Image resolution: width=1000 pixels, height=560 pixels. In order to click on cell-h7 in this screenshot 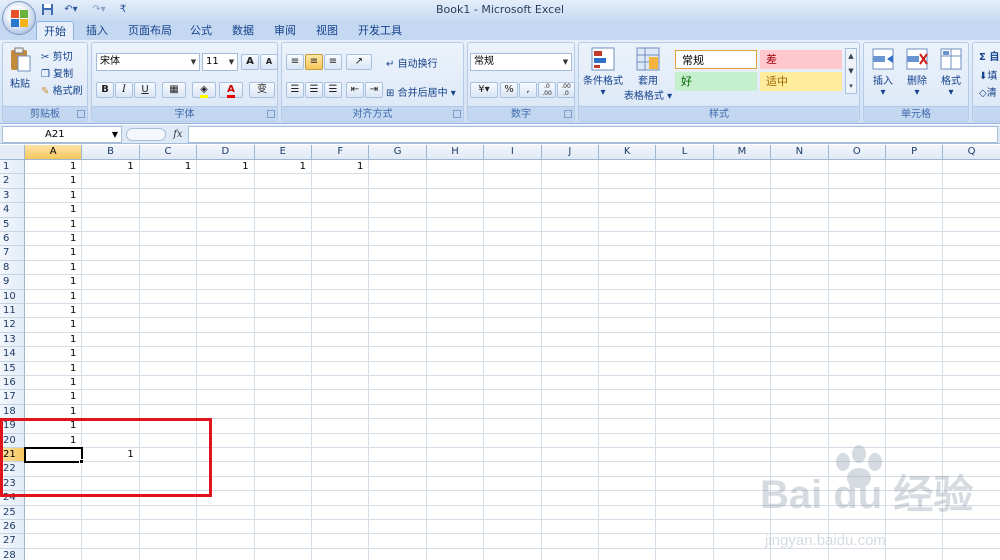, I will do `click(455, 253)`.